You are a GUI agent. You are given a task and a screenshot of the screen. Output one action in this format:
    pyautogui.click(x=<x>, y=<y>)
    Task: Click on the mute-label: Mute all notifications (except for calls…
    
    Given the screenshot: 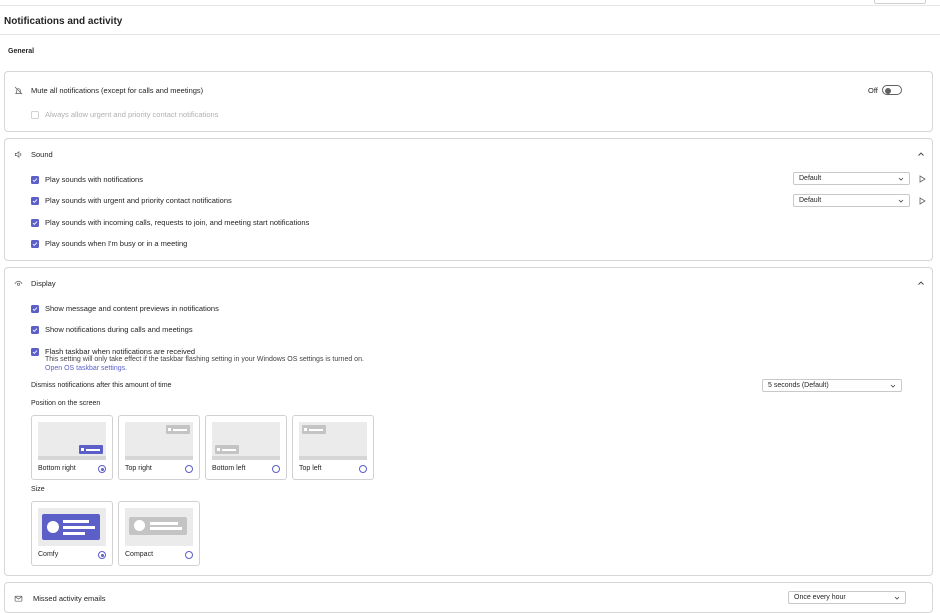 What is the action you would take?
    pyautogui.click(x=117, y=90)
    